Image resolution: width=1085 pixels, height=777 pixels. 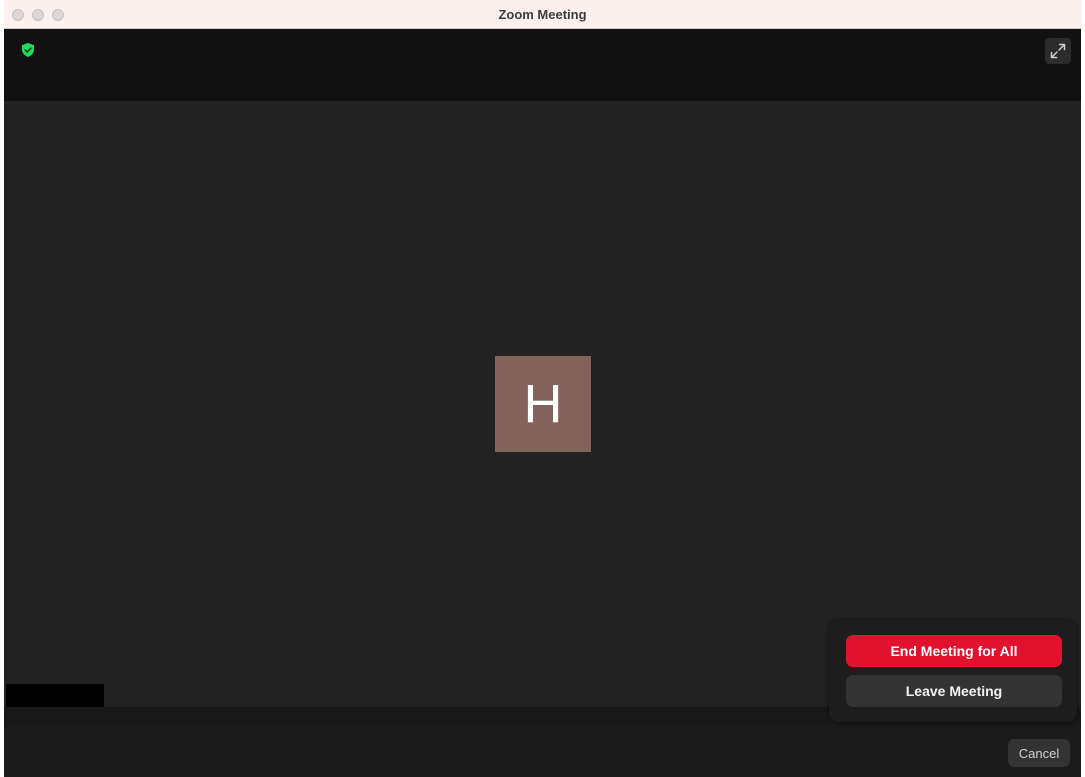 I want to click on fullscreen-button, so click(x=1058, y=51).